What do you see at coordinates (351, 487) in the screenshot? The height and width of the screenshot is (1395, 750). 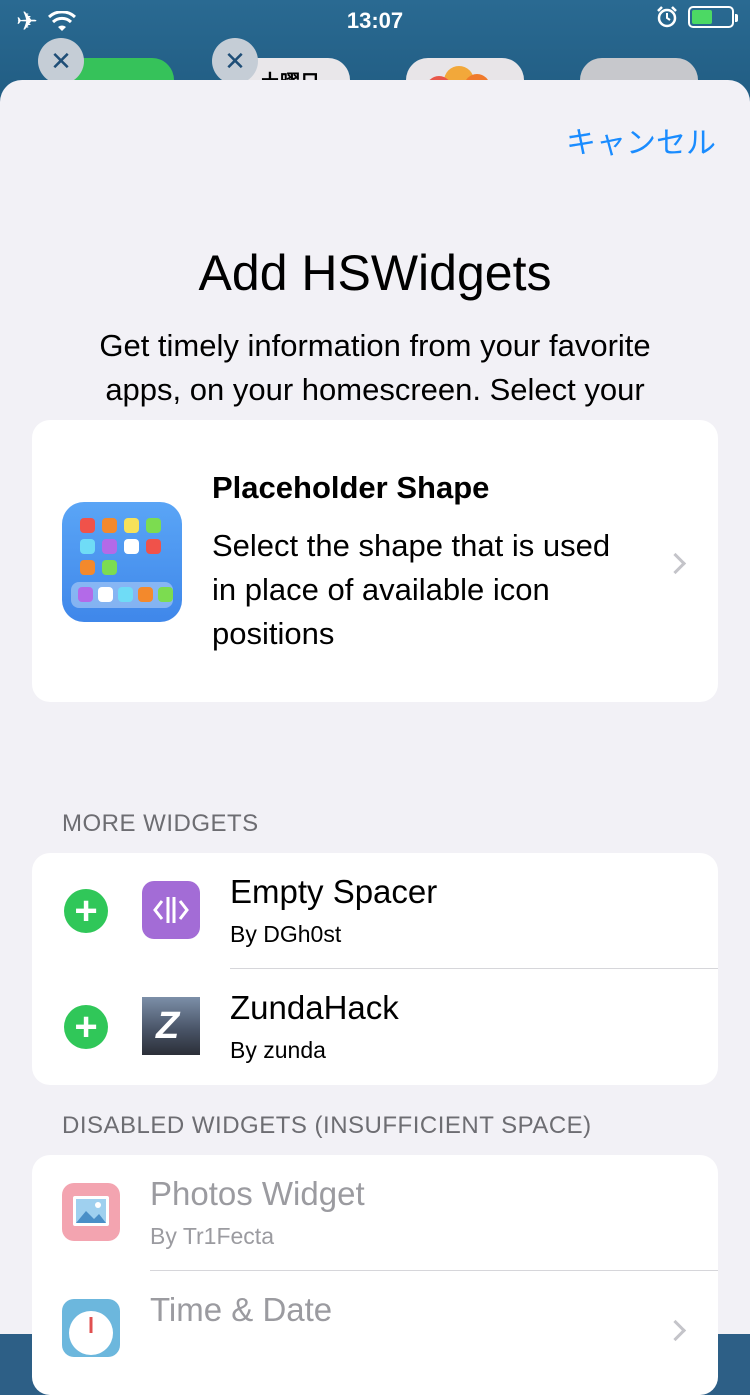 I see `placeholder-title: Placeholder Shape` at bounding box center [351, 487].